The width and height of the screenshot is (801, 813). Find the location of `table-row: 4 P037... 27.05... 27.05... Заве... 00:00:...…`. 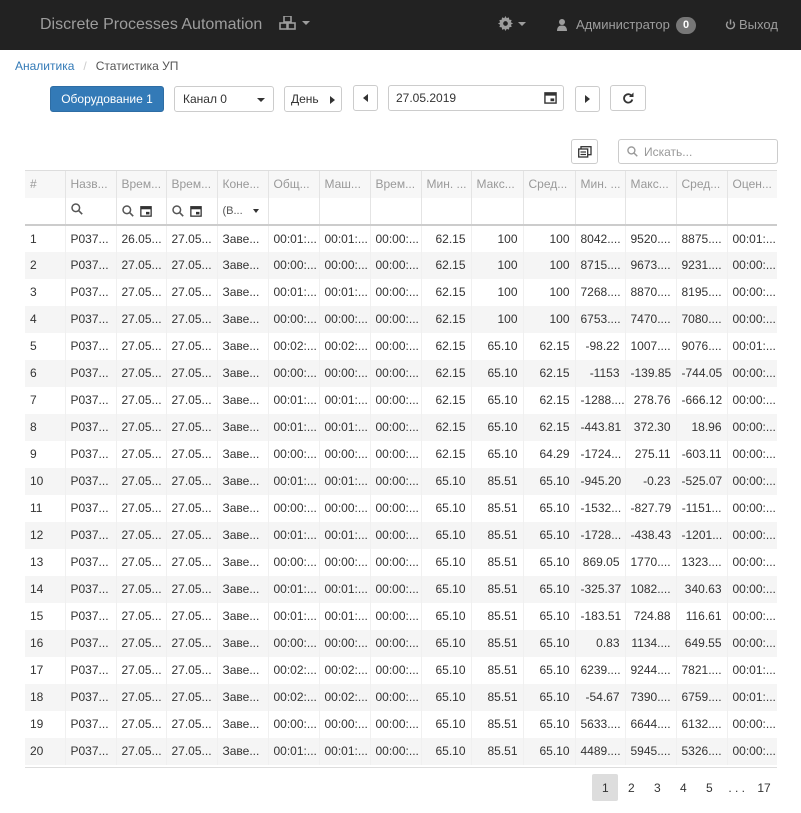

table-row: 4 P037... 27.05... 27.05... Заве... 00:00:...… is located at coordinates (401, 319).